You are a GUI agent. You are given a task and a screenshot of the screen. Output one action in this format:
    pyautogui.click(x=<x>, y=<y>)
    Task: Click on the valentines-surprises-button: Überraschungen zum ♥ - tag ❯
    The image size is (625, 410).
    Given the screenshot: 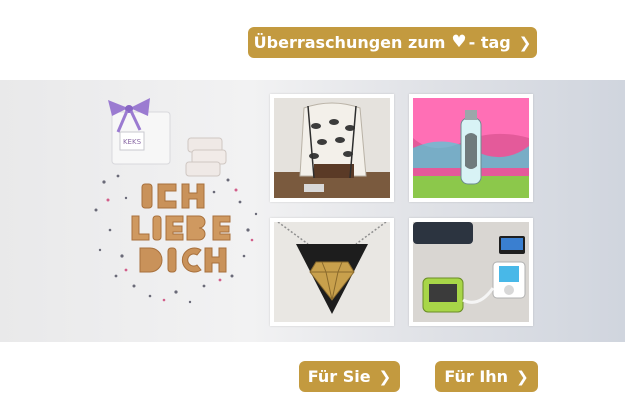 What is the action you would take?
    pyautogui.click(x=392, y=42)
    